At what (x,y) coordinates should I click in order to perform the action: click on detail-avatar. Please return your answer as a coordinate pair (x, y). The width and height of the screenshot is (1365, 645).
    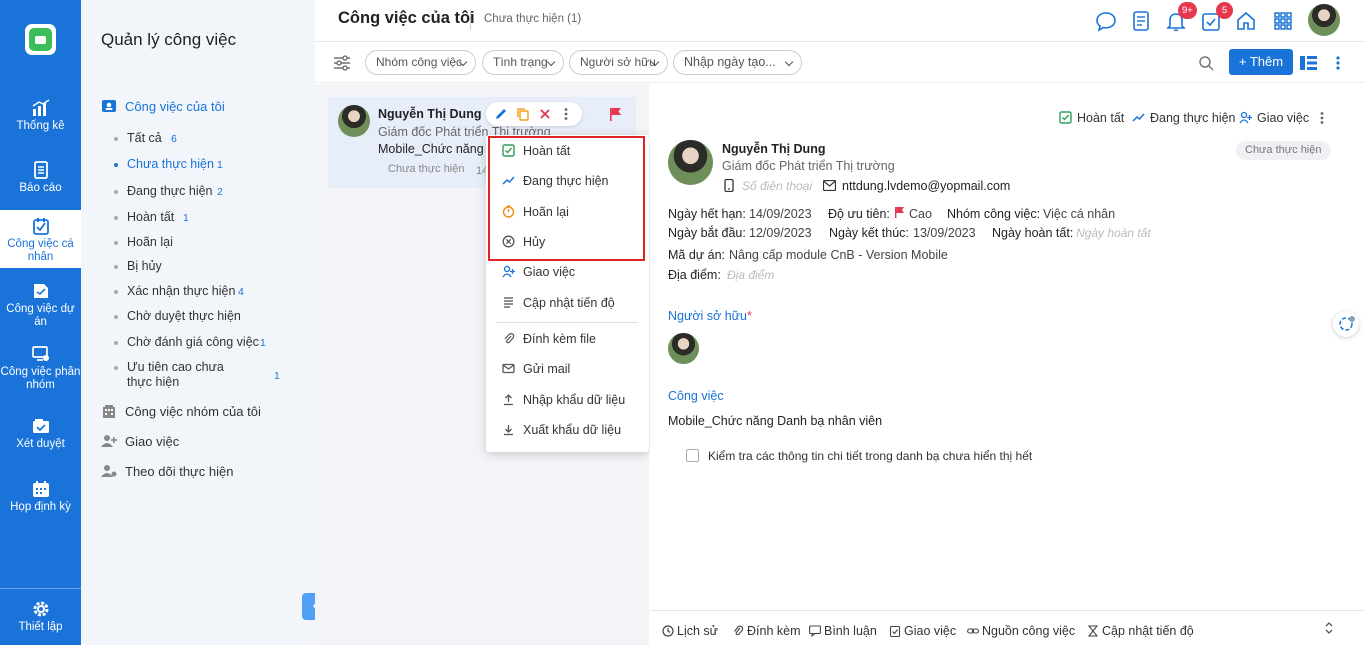
    Looking at the image, I should click on (690, 162).